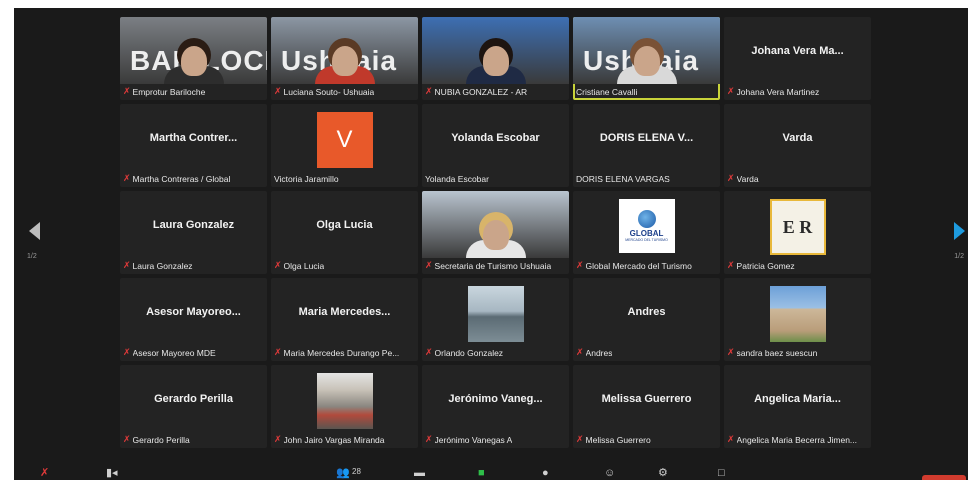 The image size is (968, 480). I want to click on participant-tile: Johana Vera Ma... ✗ Johana Vera Martinez, so click(797, 58).